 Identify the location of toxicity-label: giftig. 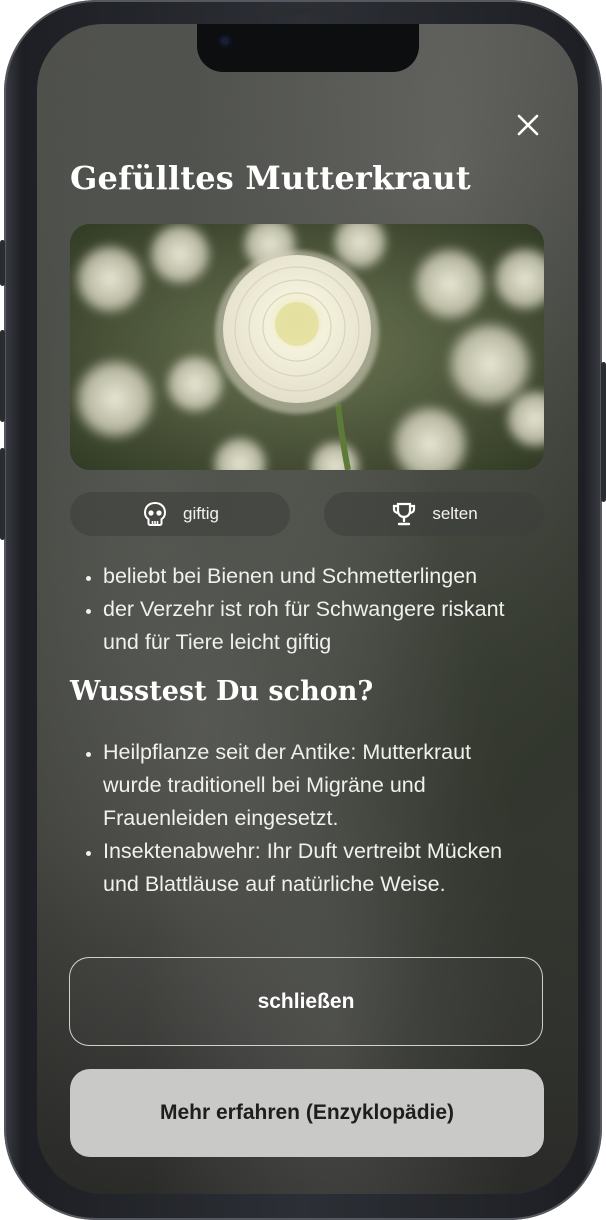
(201, 513).